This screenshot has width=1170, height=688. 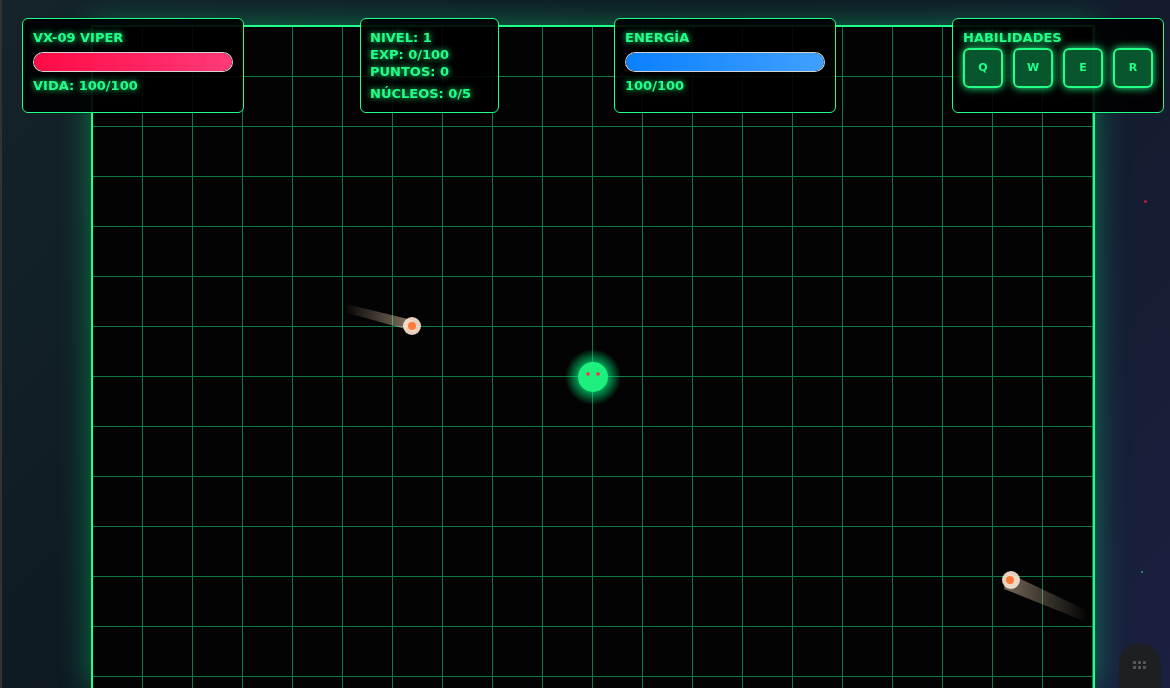 What do you see at coordinates (1133, 68) in the screenshot?
I see `skill-key: R` at bounding box center [1133, 68].